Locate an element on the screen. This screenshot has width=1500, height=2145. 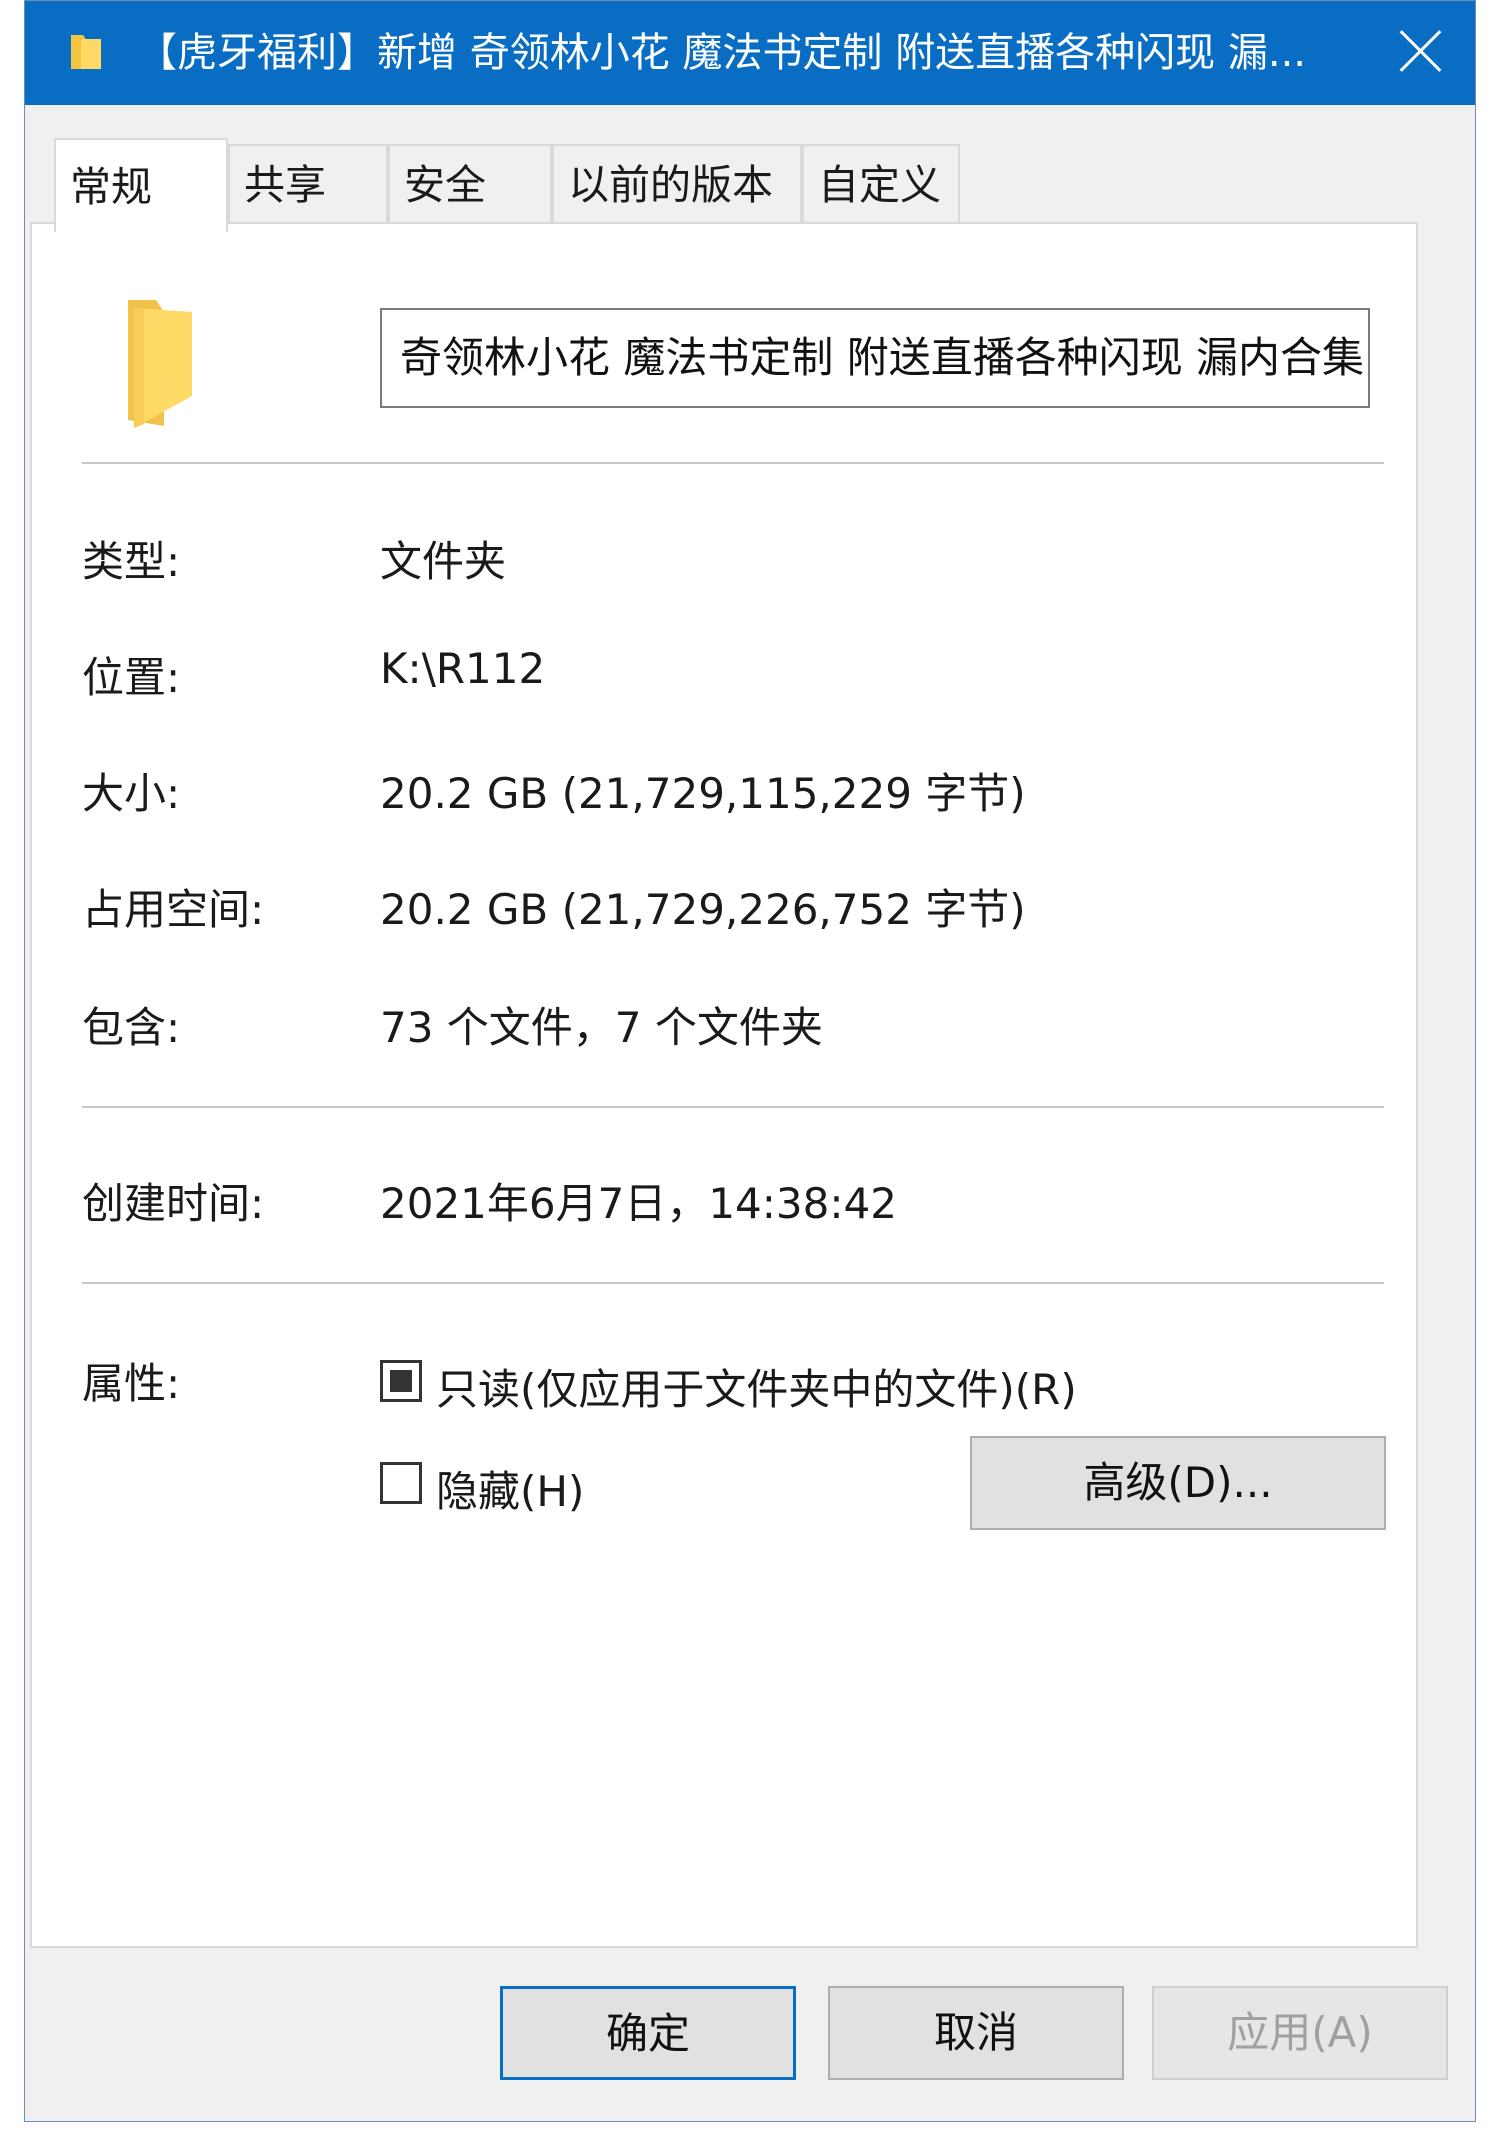
size-on-disk-label: 占用空间: is located at coordinates (173, 909).